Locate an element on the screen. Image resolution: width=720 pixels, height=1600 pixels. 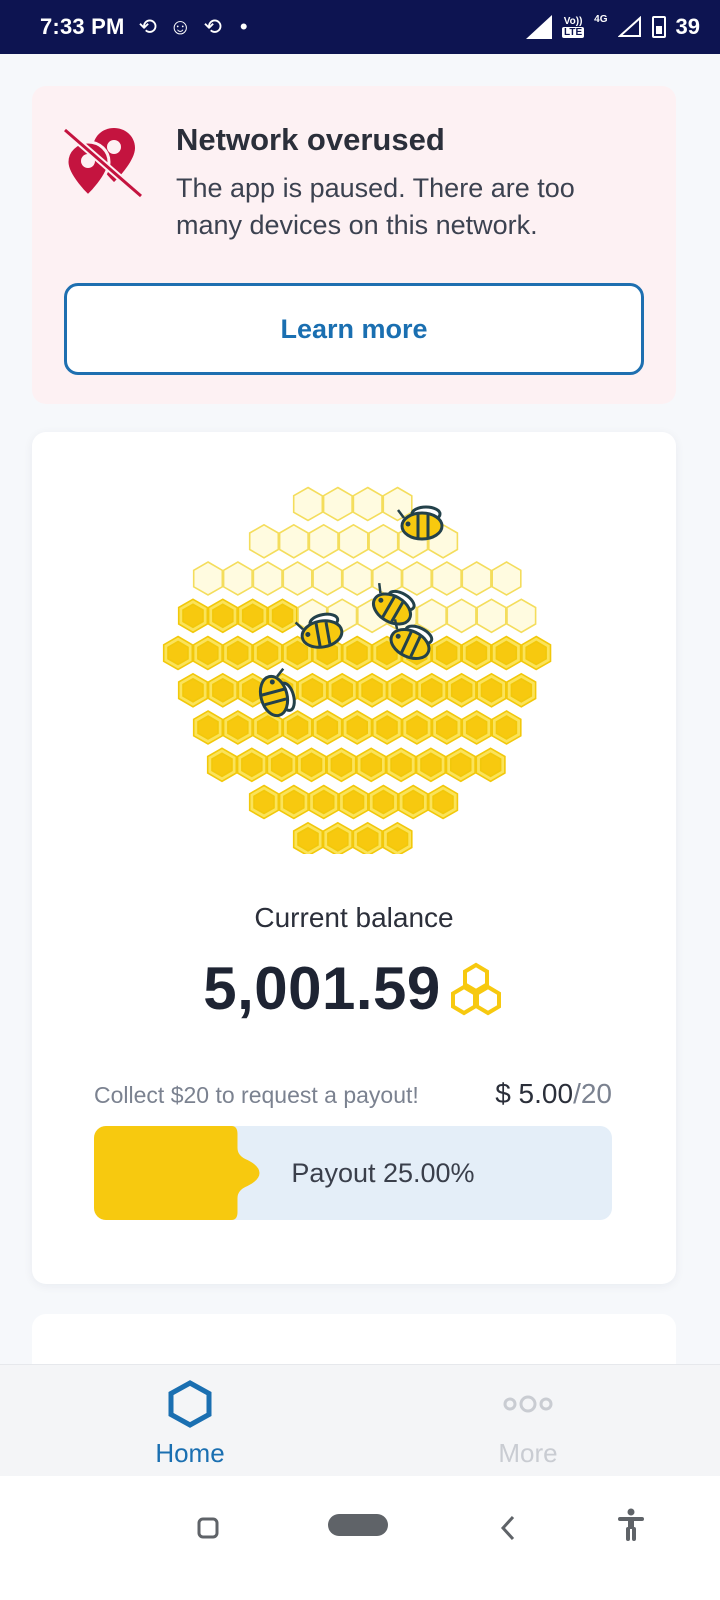
battery-level: 39 is located at coordinates (687, 26).